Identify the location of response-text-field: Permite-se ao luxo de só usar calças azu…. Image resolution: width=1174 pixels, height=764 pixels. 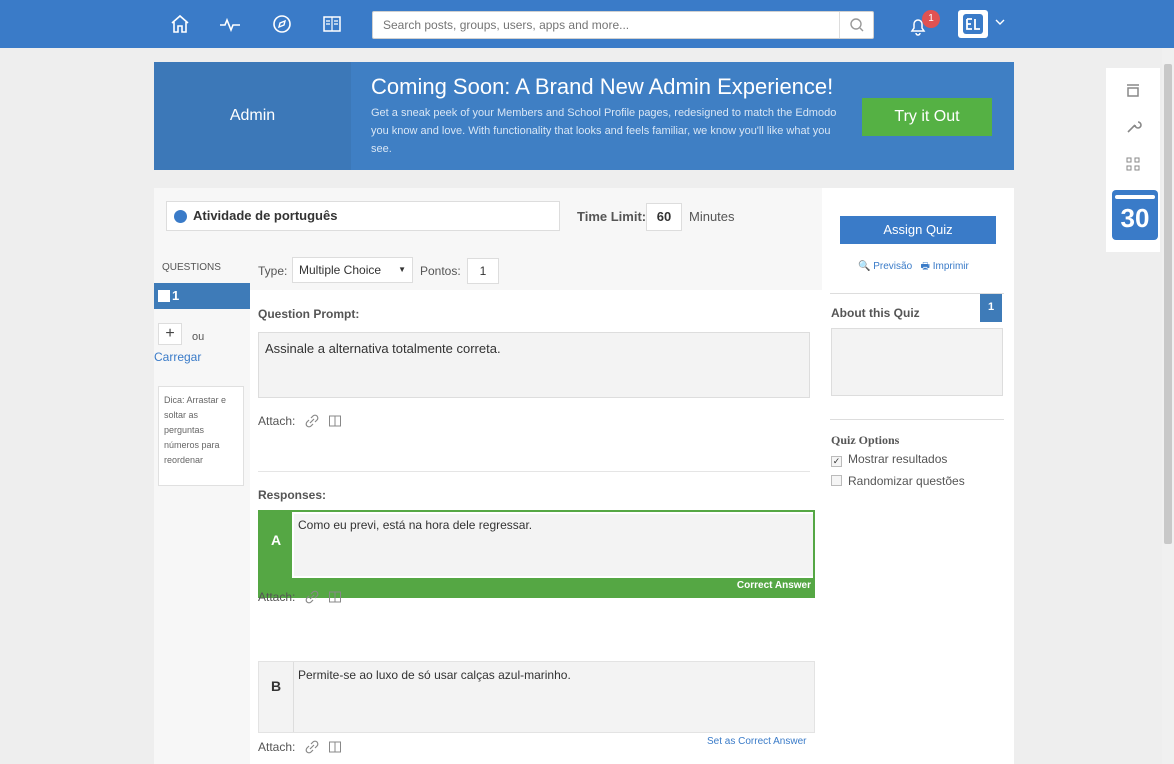
(553, 697).